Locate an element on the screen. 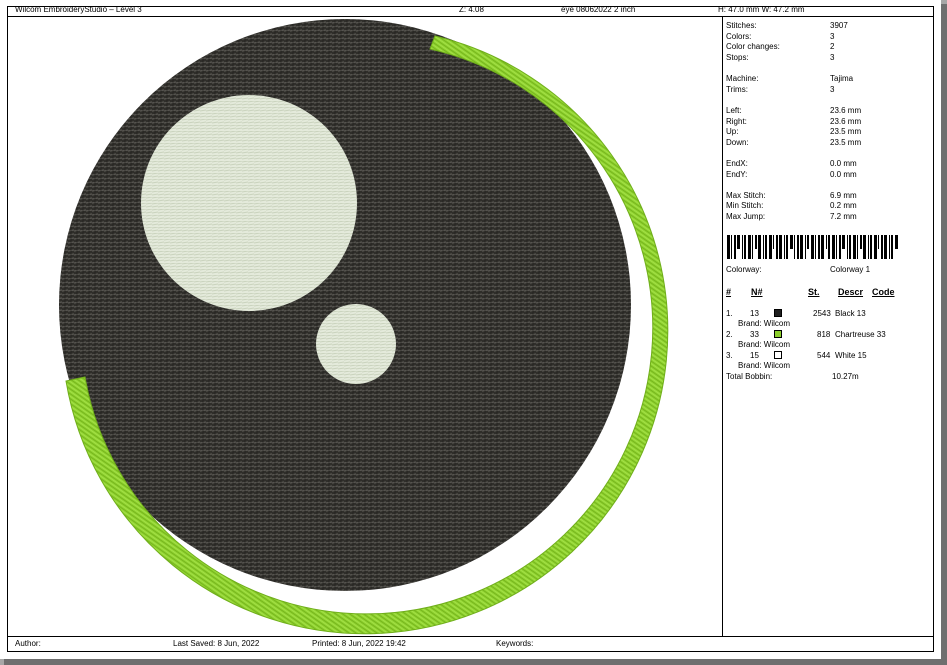  col-header-needle: N# is located at coordinates (757, 292).